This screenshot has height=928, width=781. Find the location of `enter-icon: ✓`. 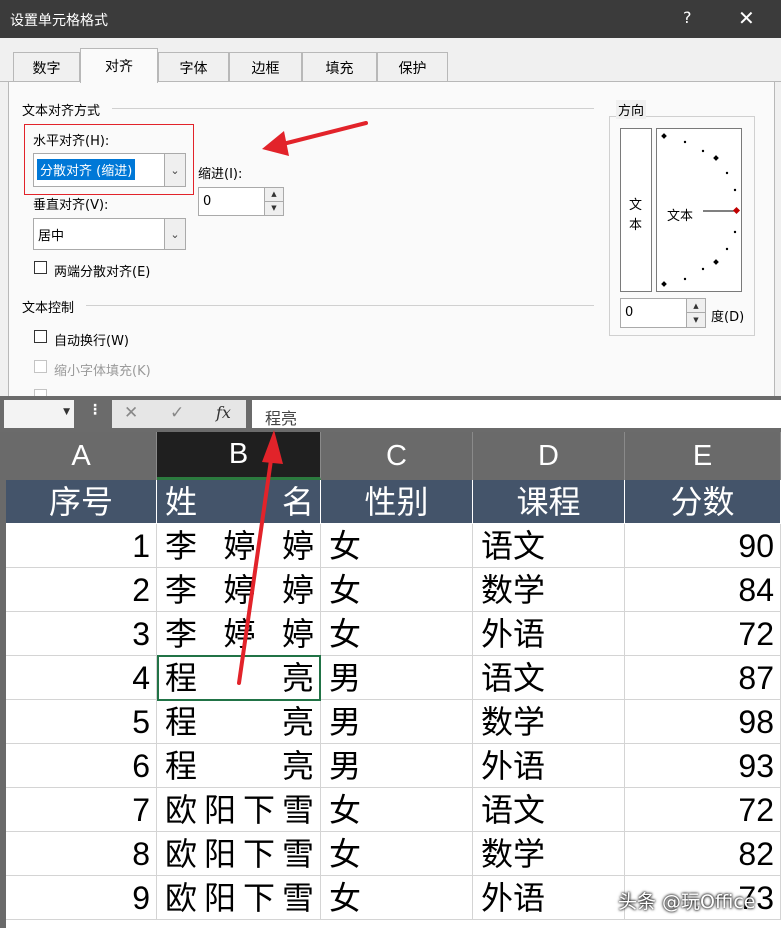

enter-icon: ✓ is located at coordinates (177, 413).